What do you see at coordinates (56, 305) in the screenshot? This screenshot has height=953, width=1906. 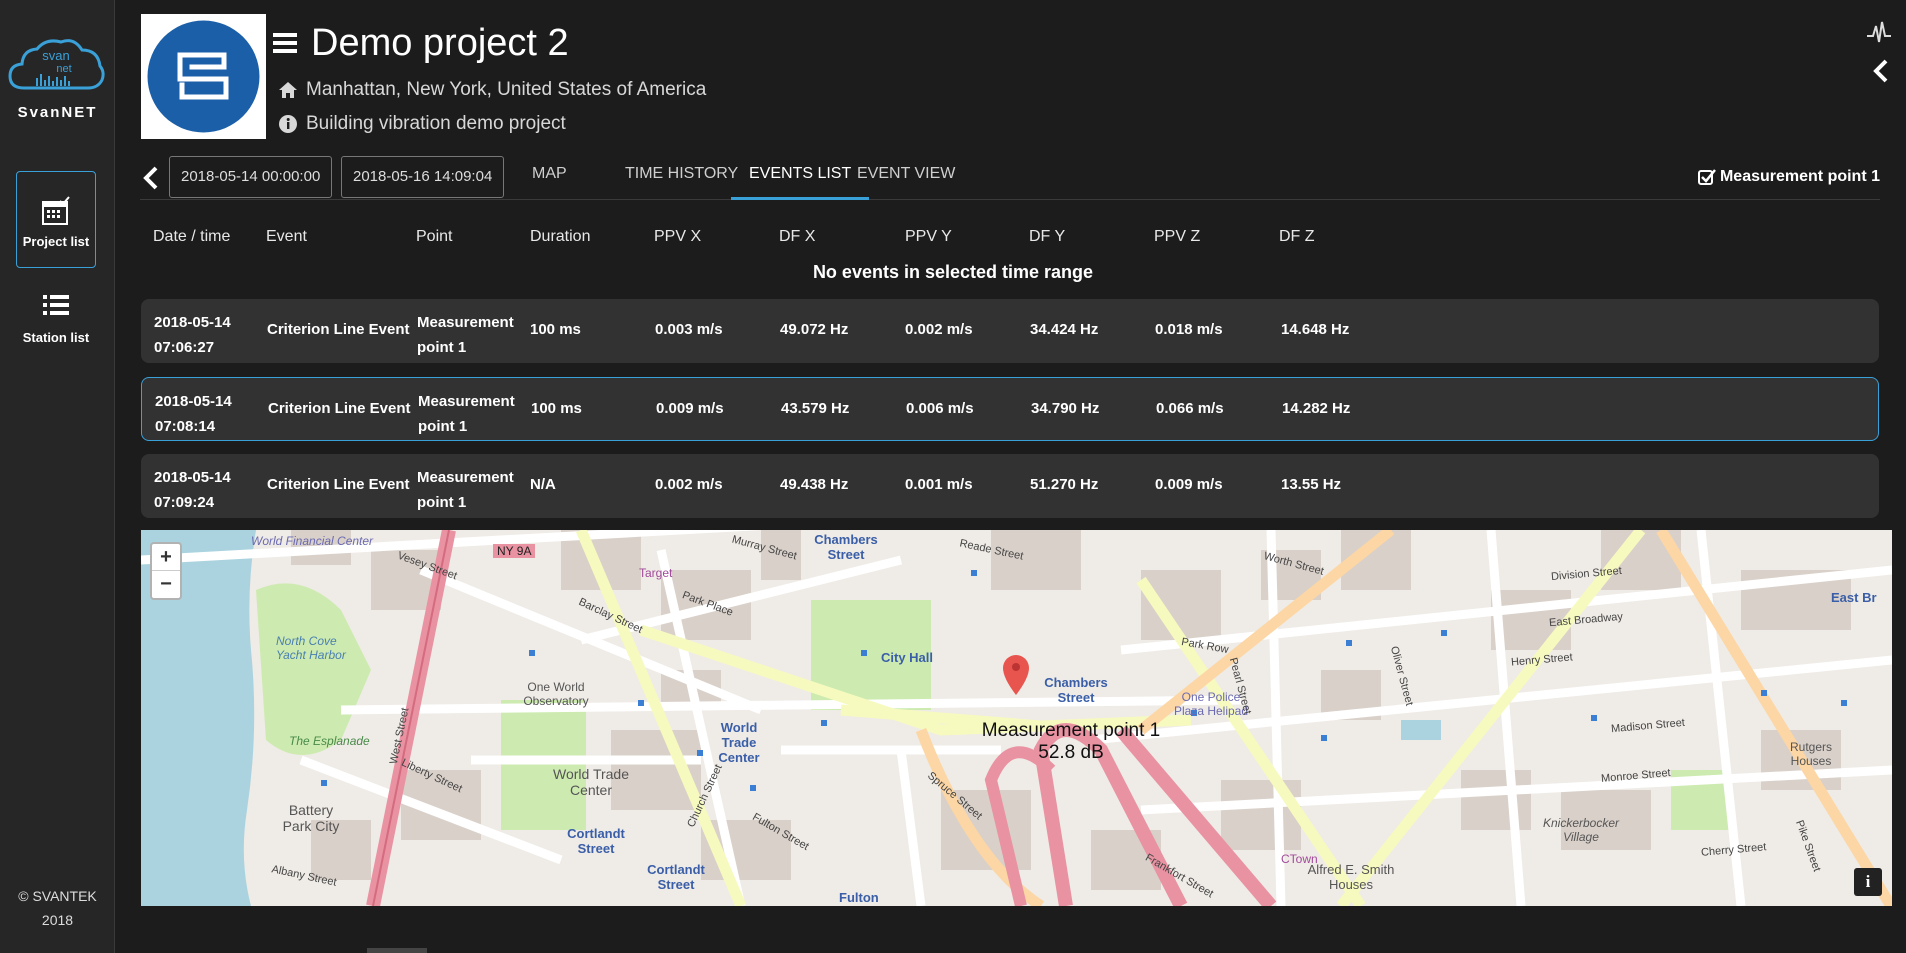 I see `list-icon` at bounding box center [56, 305].